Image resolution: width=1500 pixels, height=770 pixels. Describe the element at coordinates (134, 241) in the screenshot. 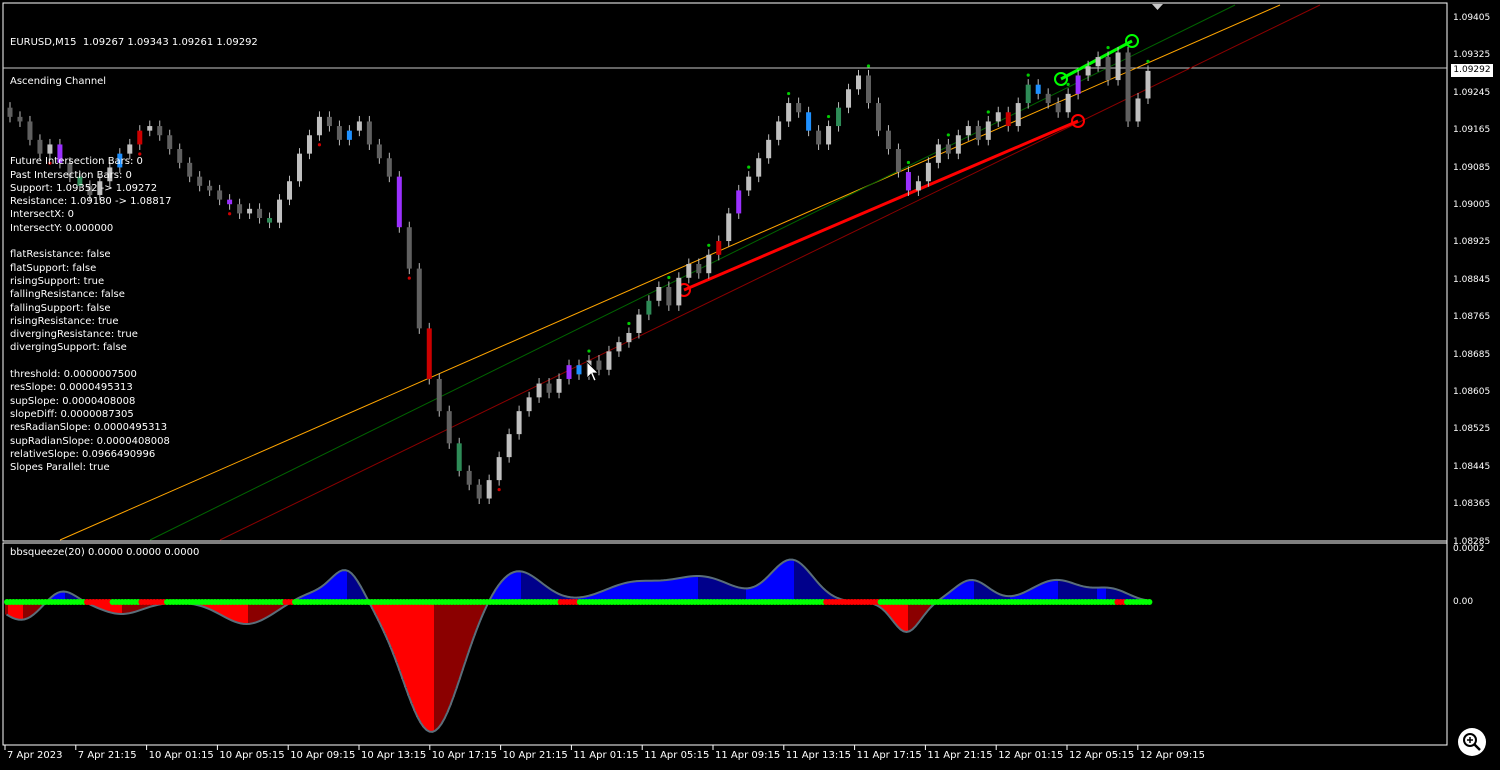

I see `info-line` at that location.